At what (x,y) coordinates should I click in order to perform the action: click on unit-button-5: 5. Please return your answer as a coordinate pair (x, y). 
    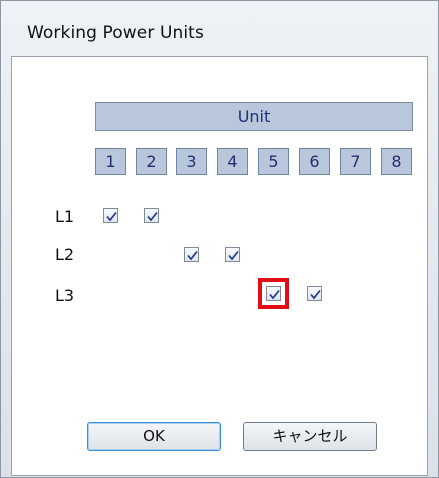
    Looking at the image, I should click on (273, 161).